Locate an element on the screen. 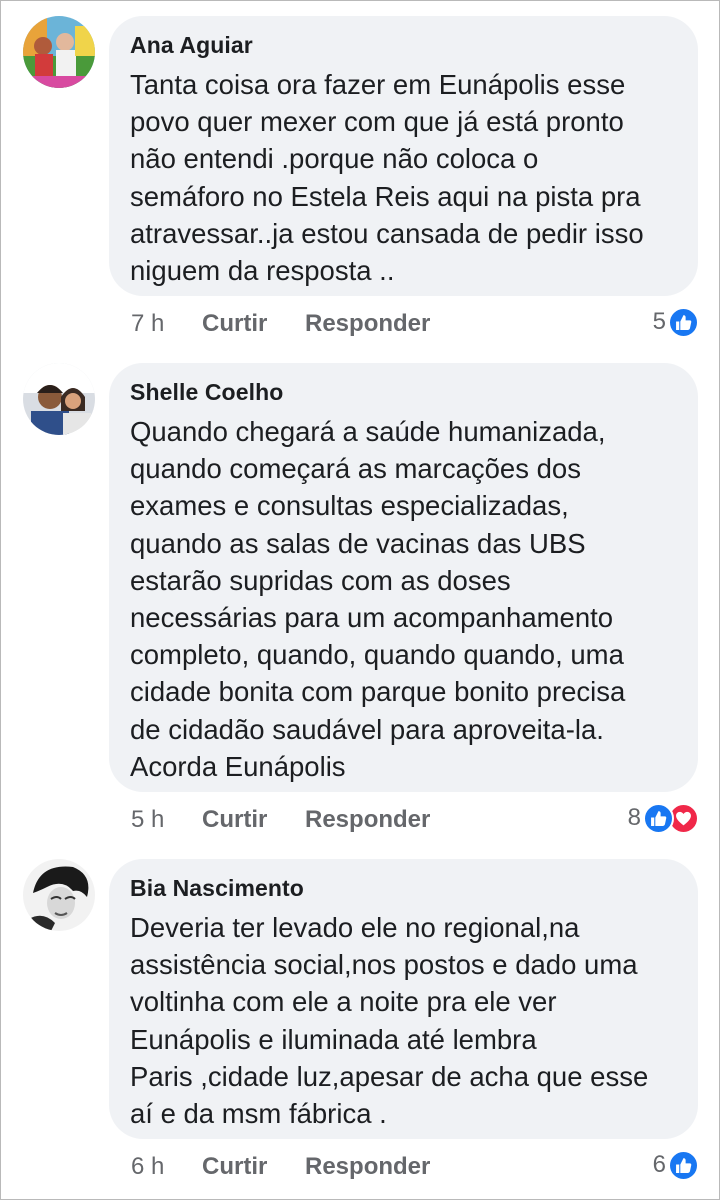 The image size is (720, 1200). comment-timestamp: 7 h is located at coordinates (147, 324).